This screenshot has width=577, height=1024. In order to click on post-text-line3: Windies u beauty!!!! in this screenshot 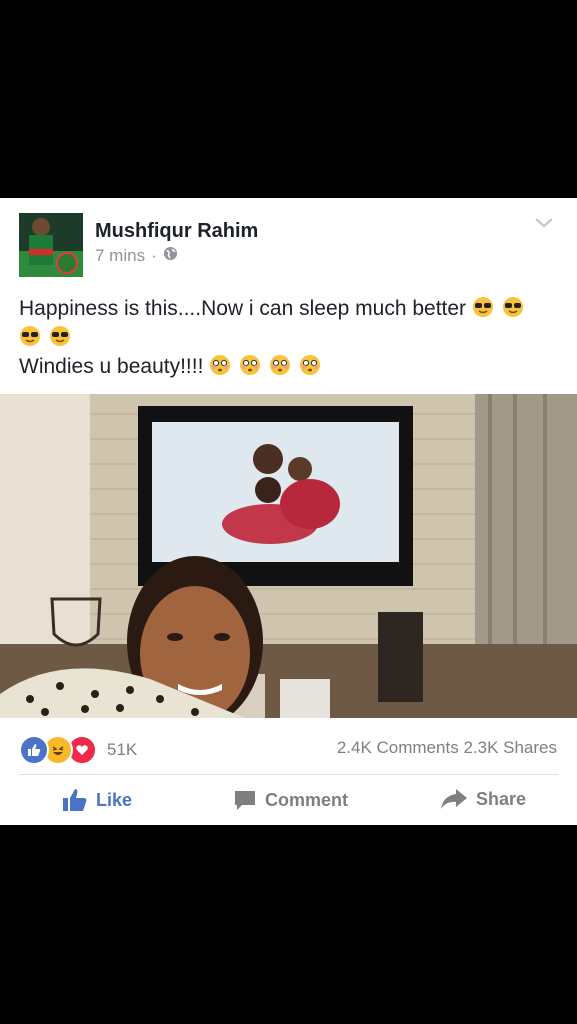, I will do `click(111, 366)`.